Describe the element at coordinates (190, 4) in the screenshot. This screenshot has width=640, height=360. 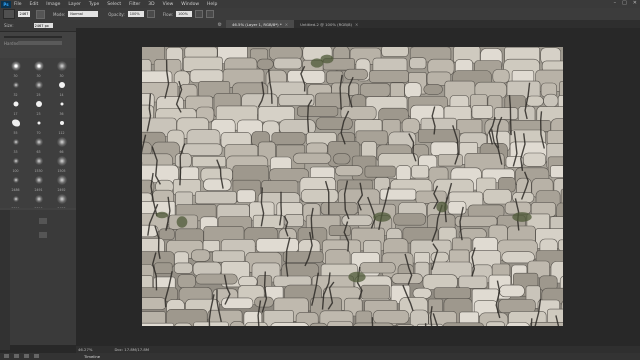
I see `menu-window: Window` at that location.